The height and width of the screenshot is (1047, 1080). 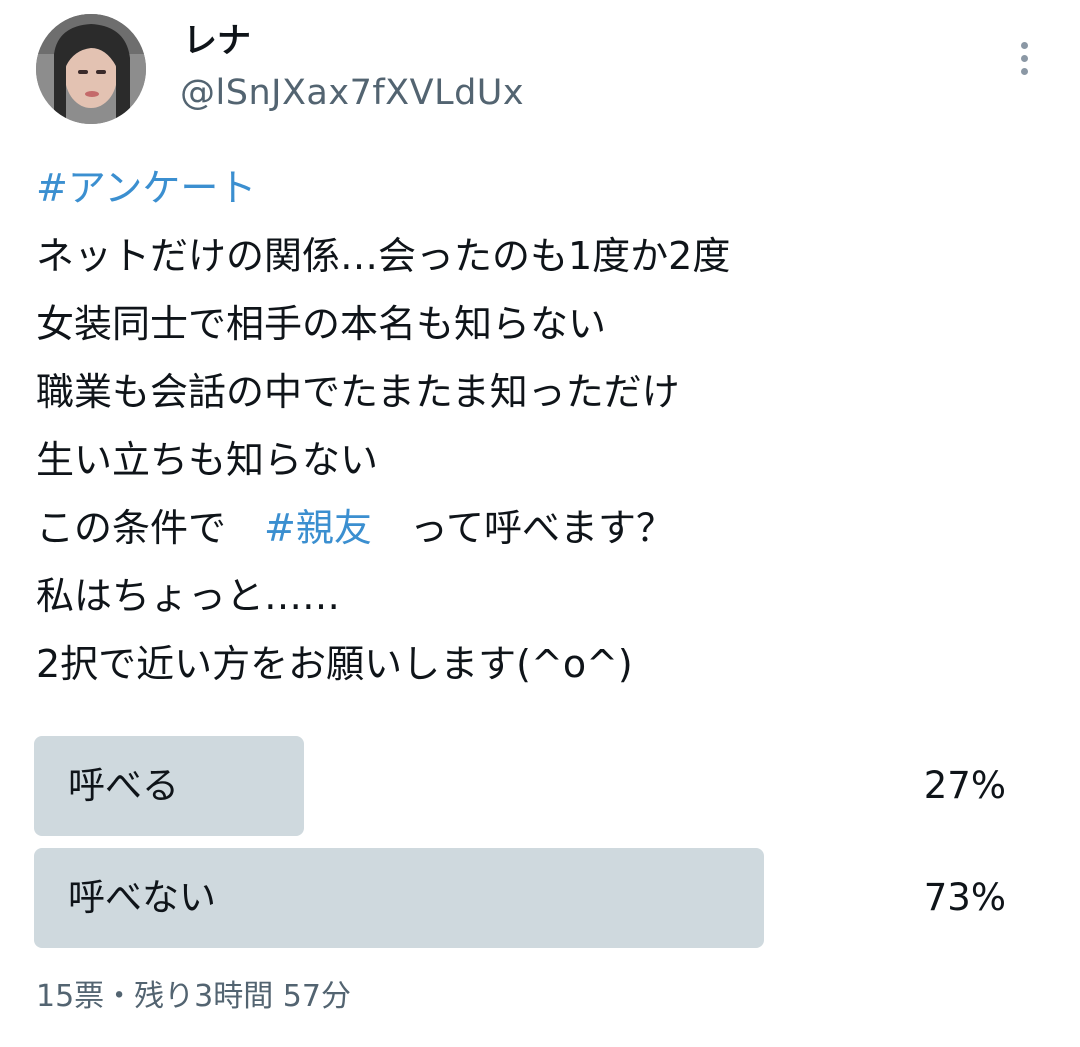 I want to click on user-handle: @lSnJXax7fXVLdUx, so click(x=352, y=93).